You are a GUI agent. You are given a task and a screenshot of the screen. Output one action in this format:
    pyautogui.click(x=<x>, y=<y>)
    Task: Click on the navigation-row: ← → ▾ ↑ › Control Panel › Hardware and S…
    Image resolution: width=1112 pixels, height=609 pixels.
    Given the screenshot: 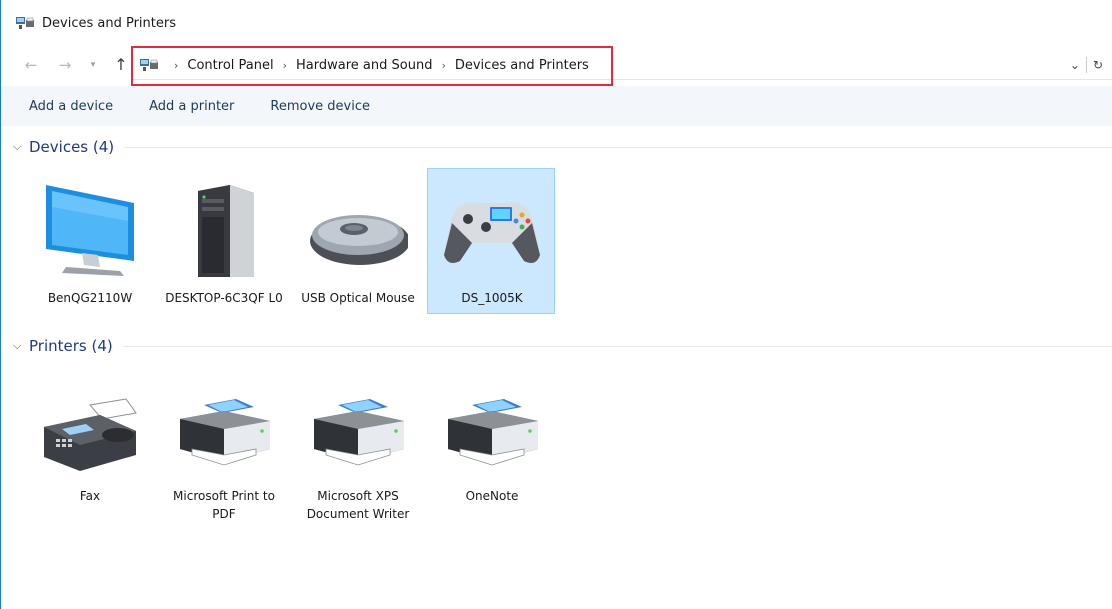 What is the action you would take?
    pyautogui.click(x=556, y=66)
    